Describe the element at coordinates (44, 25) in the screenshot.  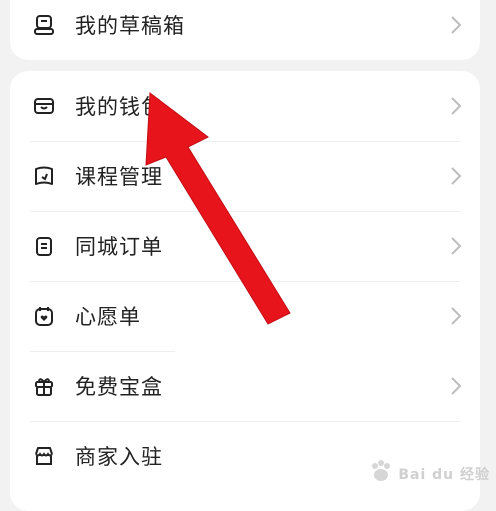
I see `drafts-icon` at that location.